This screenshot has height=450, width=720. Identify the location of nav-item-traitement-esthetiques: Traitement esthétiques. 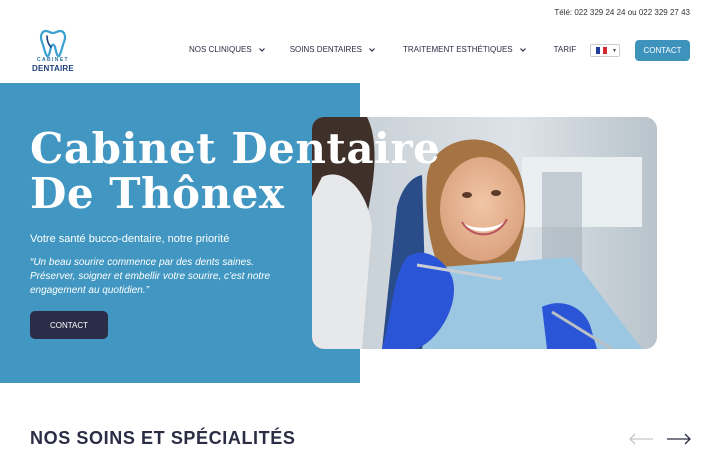
(465, 49).